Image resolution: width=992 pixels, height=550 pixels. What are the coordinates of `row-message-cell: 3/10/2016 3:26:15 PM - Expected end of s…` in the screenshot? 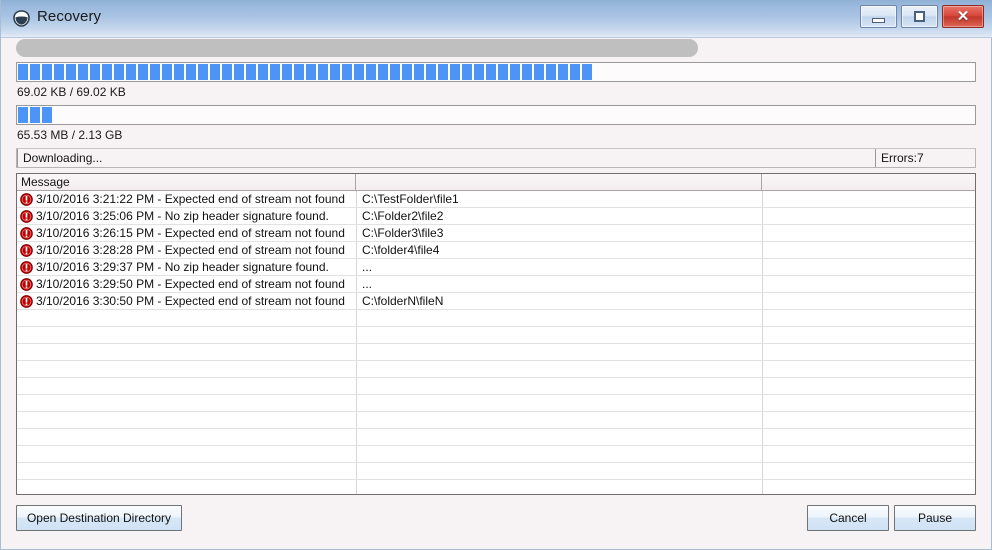 It's located at (186, 233).